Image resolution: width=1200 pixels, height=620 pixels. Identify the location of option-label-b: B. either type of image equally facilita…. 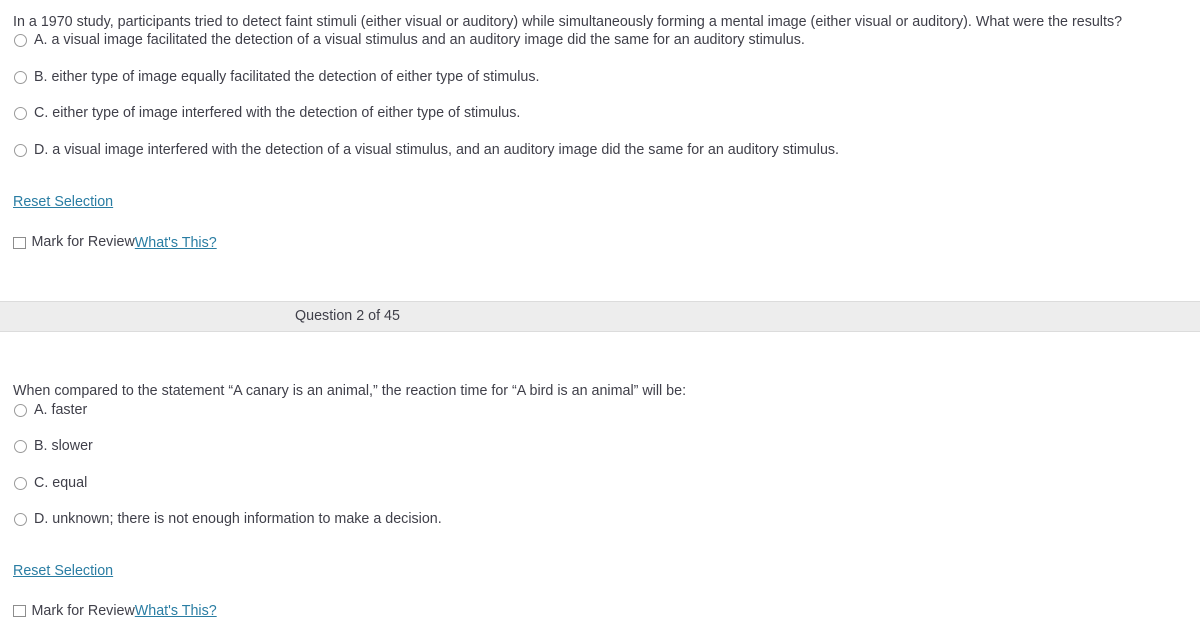
(287, 76).